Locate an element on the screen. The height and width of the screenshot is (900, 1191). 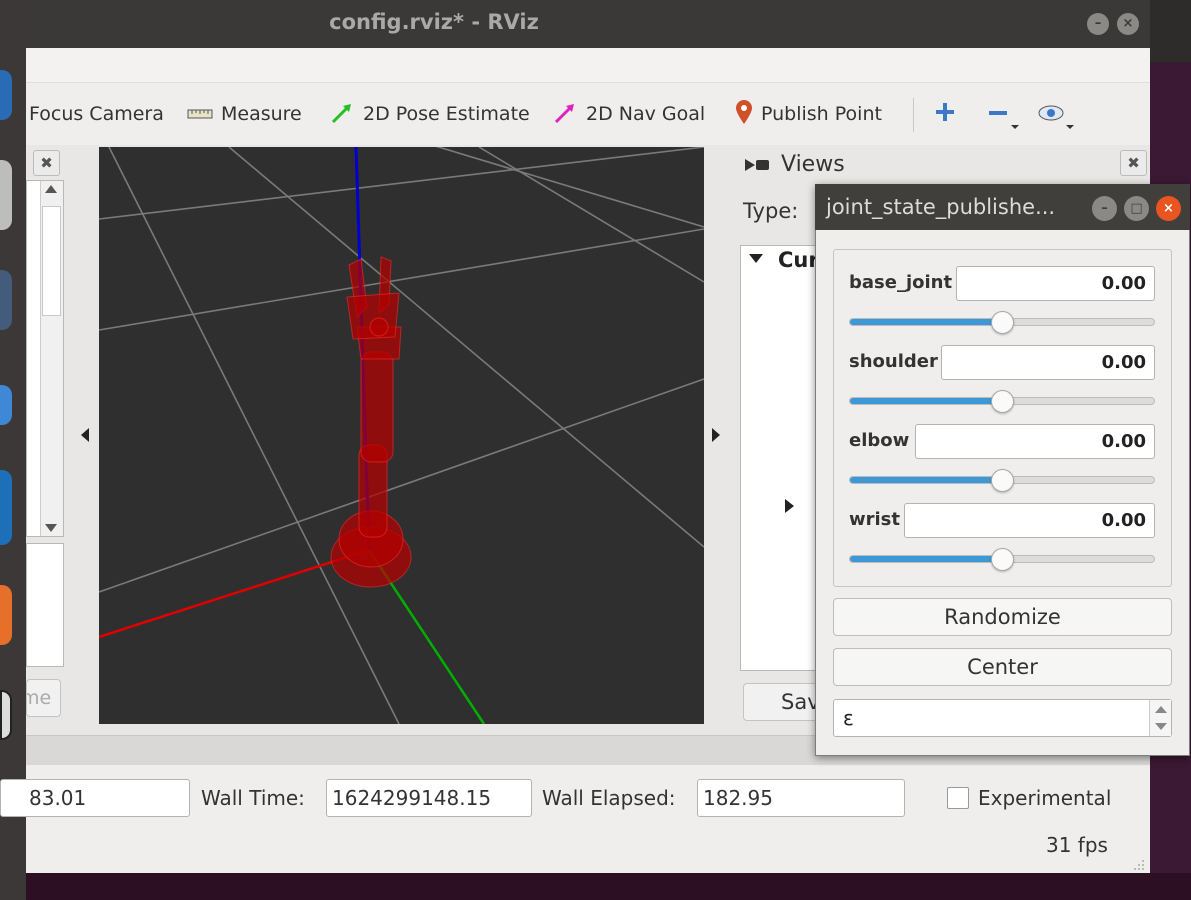
focus-camera-tool: Focus Camera is located at coordinates (82, 114).